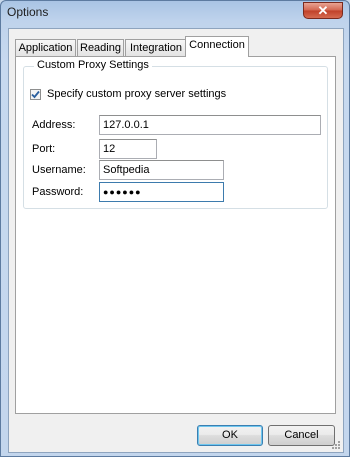  Describe the element at coordinates (45, 47) in the screenshot. I see `tab-application: Application` at that location.